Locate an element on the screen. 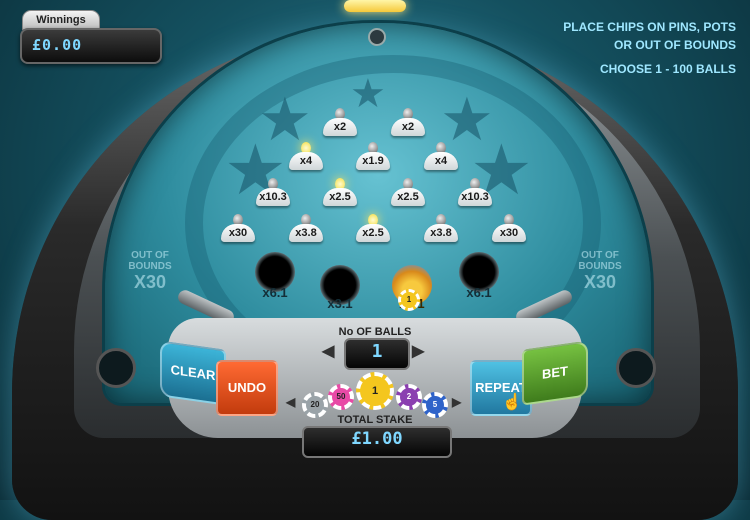  oob-left-line1: OUT OF is located at coordinates (150, 255).